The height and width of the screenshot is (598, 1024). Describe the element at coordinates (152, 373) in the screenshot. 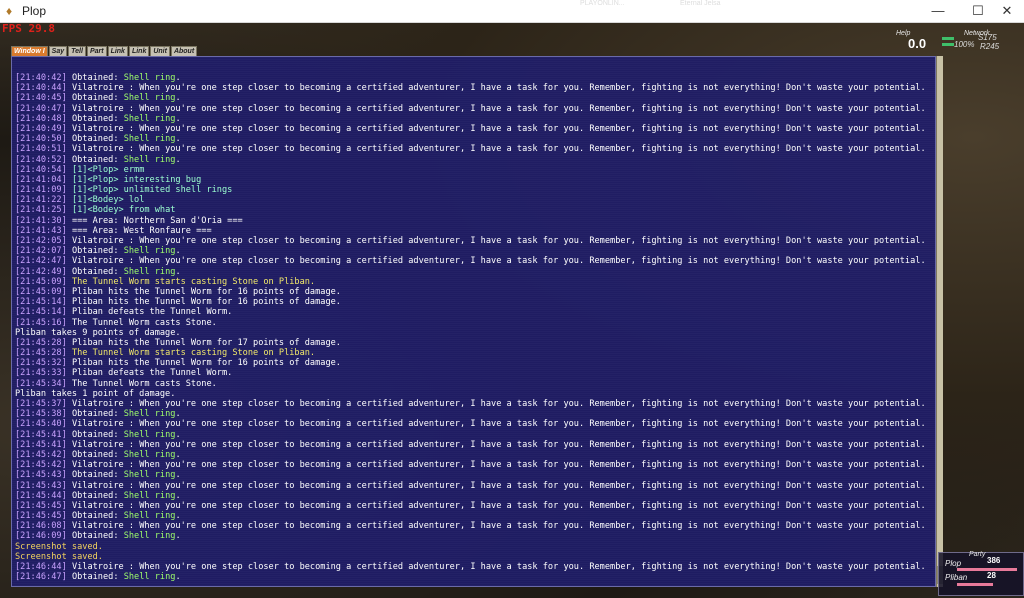

I see `chat-text: Pliban defeats the Tunnel Worm.` at that location.